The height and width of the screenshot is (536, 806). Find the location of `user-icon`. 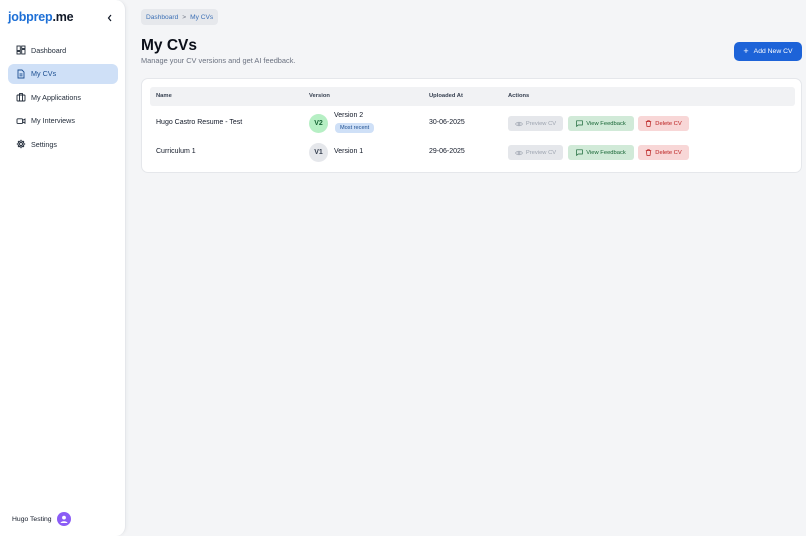

user-icon is located at coordinates (64, 519).